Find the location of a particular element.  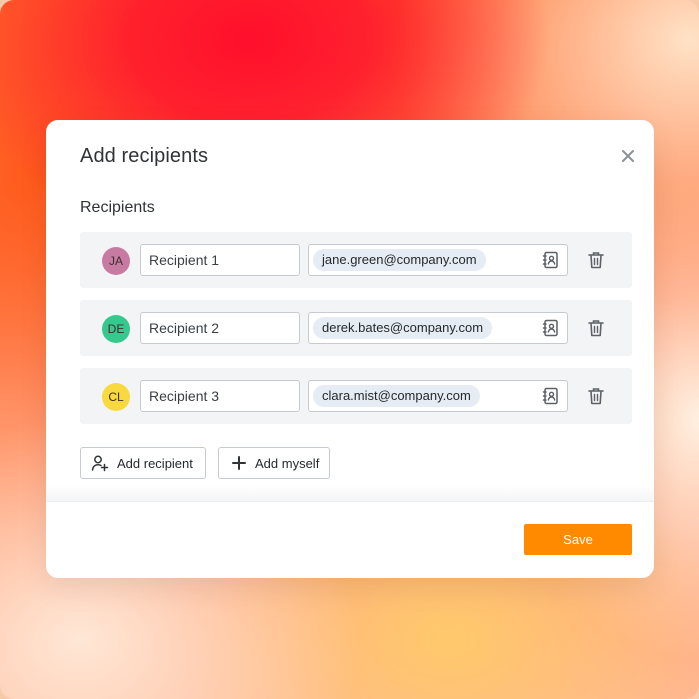

avatar: CL is located at coordinates (116, 397).